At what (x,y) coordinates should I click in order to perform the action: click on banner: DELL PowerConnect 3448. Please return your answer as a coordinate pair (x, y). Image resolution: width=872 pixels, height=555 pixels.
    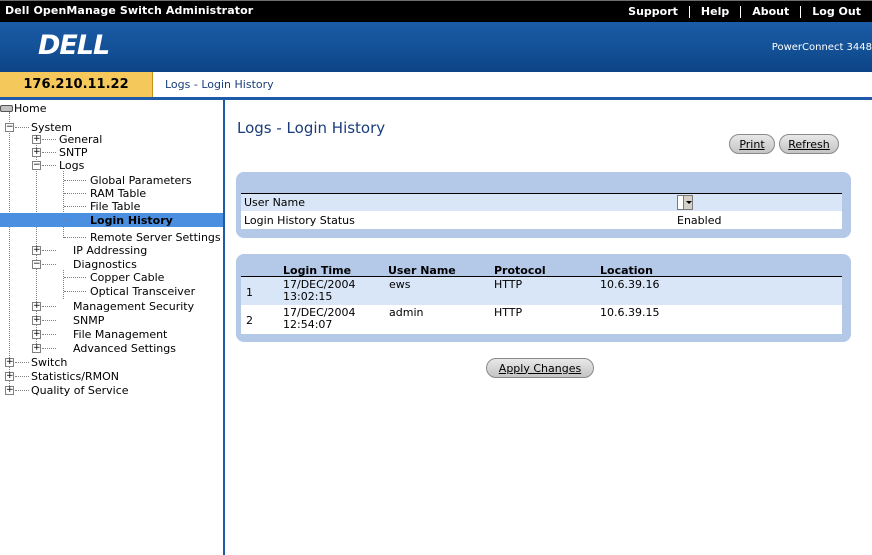
    Looking at the image, I should click on (436, 47).